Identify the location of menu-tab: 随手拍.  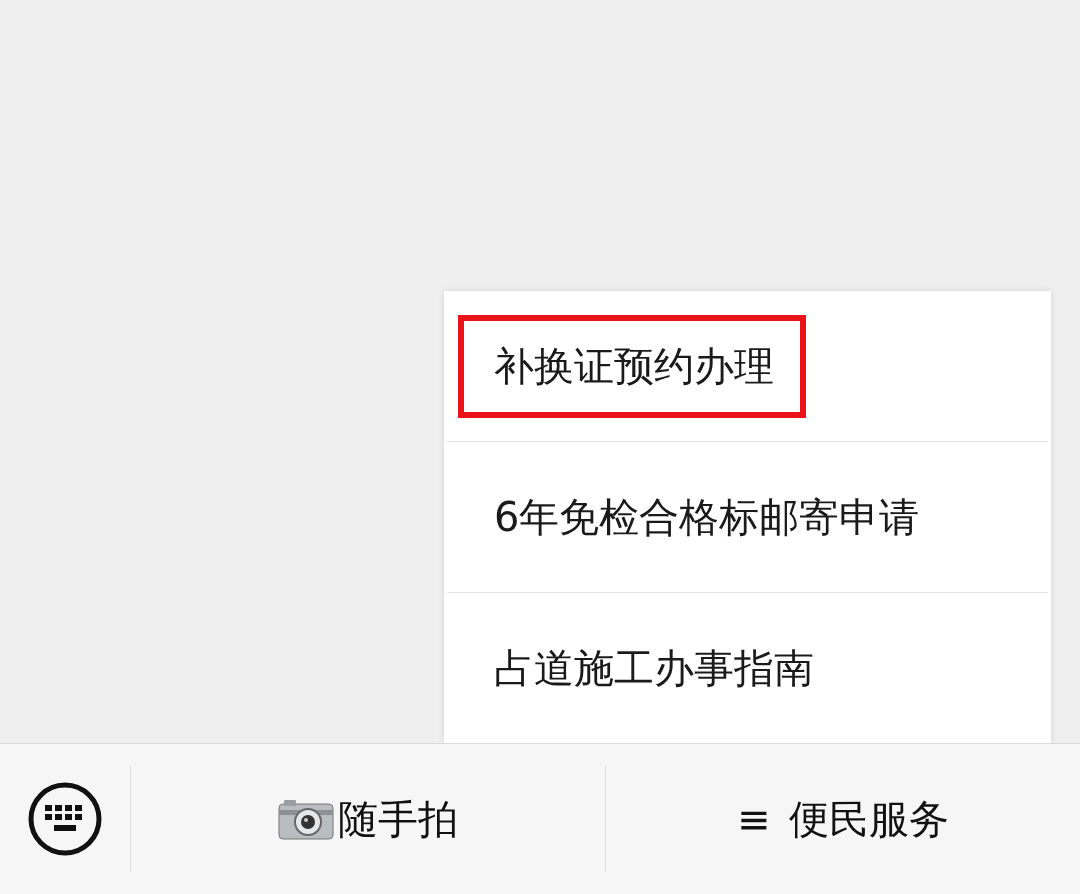
(368, 819).